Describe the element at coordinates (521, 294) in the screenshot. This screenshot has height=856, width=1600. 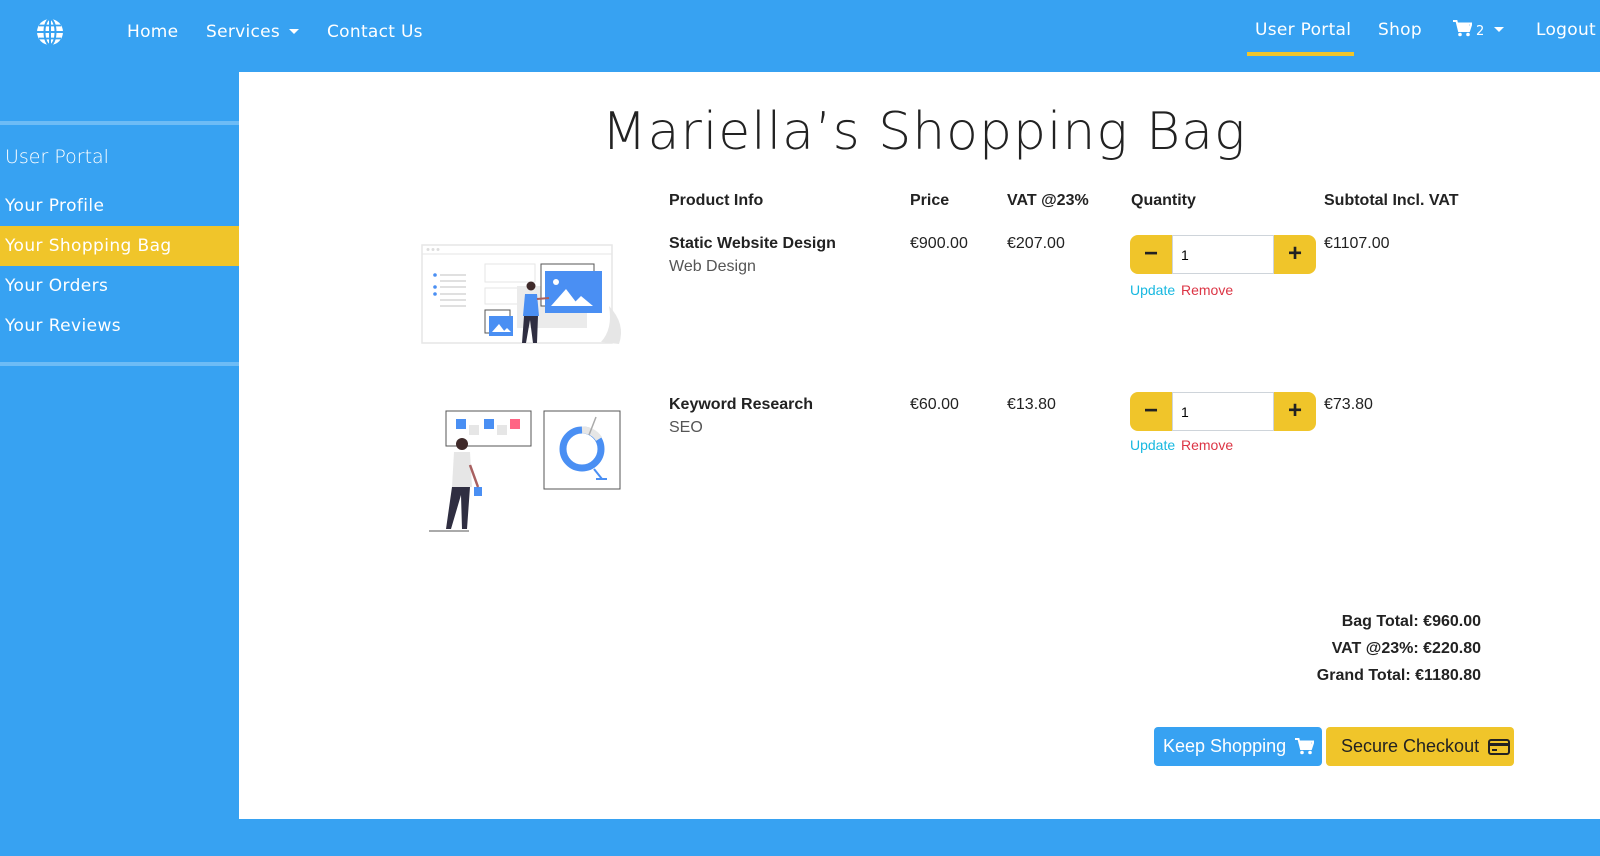
I see `web-design-illustration` at that location.